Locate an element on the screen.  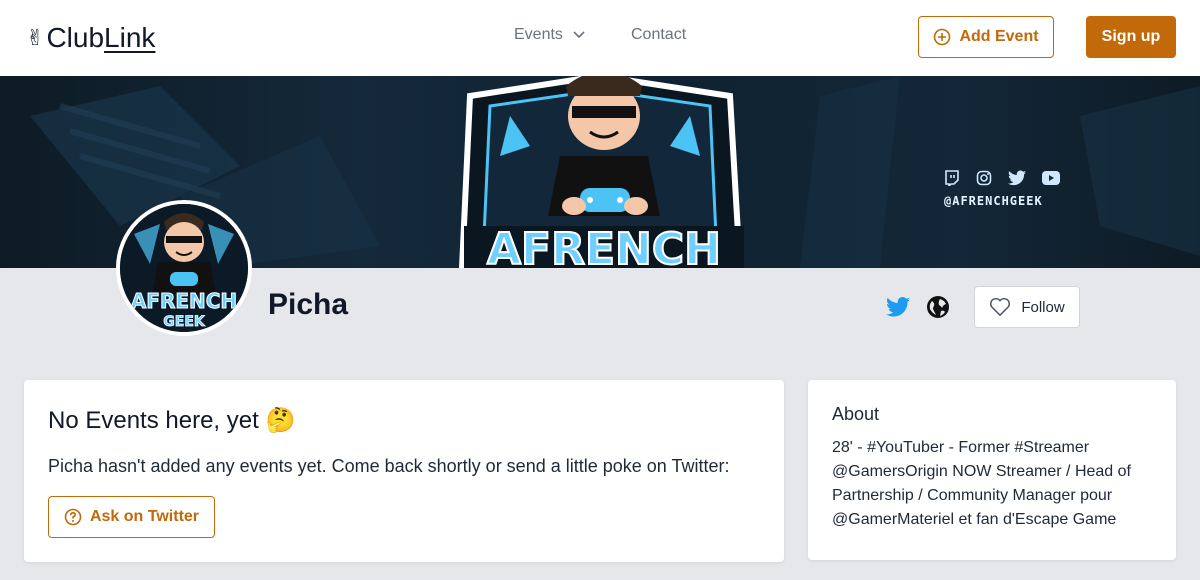
events-title: No Events here, yet 🤔 is located at coordinates (172, 420).